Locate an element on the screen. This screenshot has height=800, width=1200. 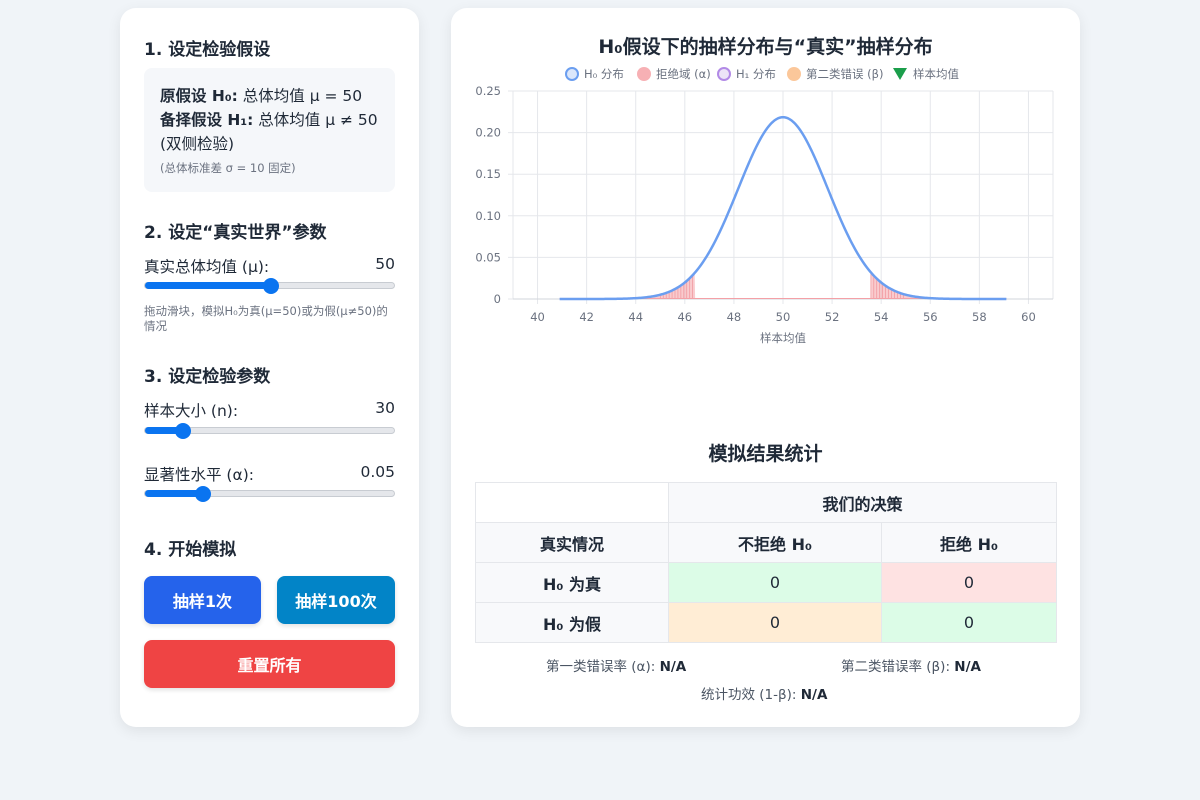
alpha-slider is located at coordinates (269, 494).